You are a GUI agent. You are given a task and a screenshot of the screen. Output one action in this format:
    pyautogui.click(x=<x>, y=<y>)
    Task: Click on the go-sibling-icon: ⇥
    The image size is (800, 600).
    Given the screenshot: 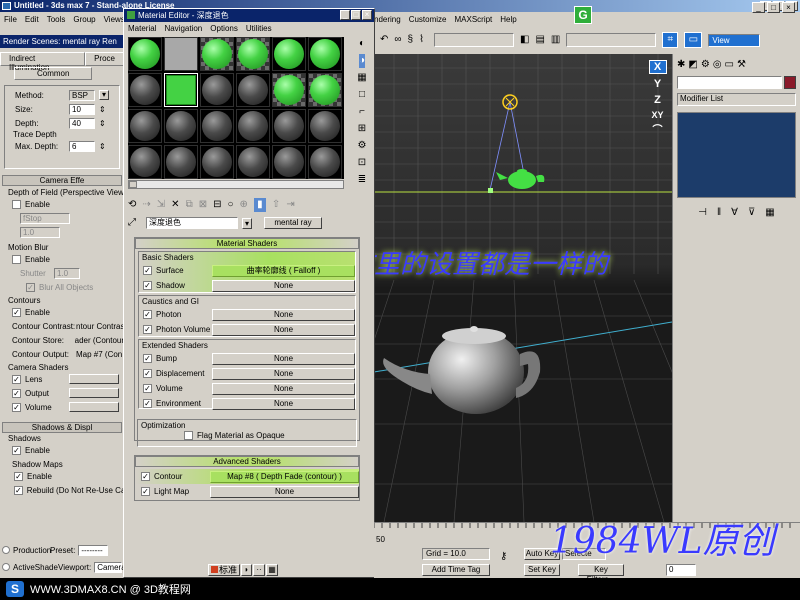 What is the action you would take?
    pyautogui.click(x=290, y=205)
    